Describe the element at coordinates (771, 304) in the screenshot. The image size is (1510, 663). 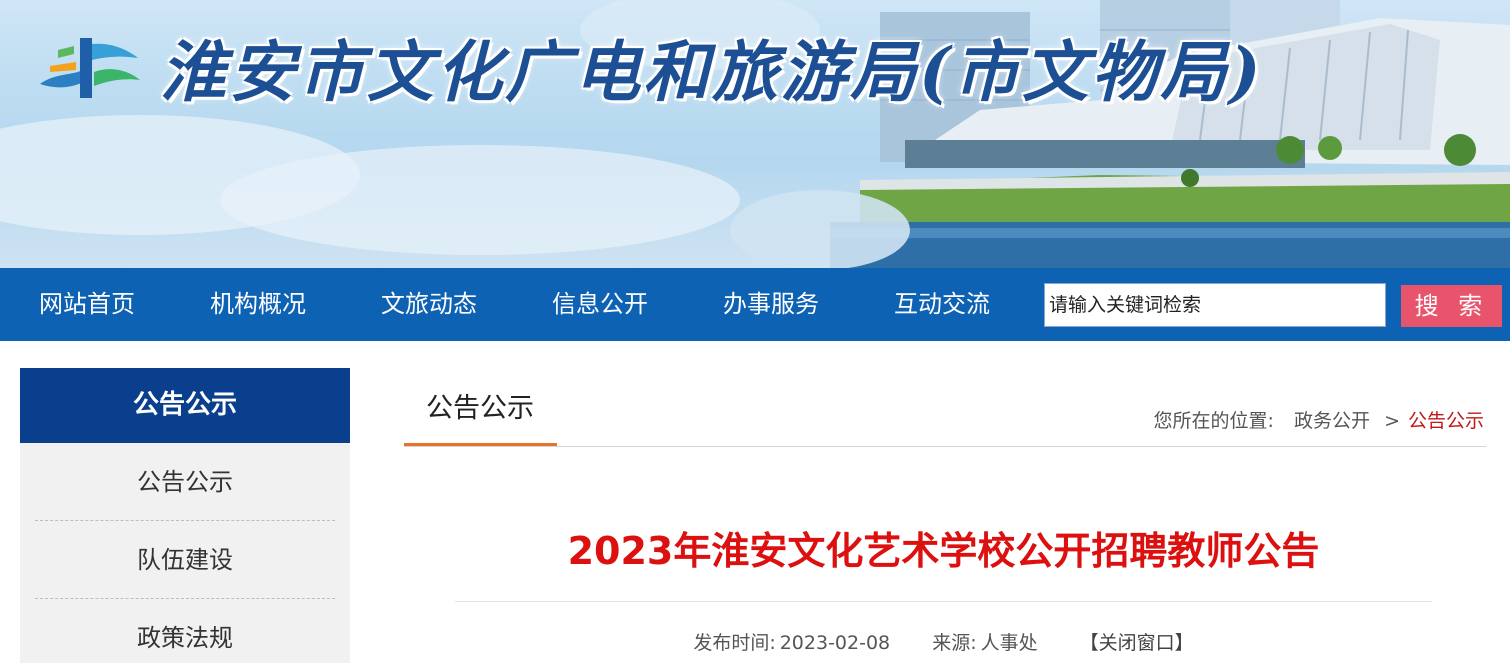
I see `nav-item-services: 办事服务` at that location.